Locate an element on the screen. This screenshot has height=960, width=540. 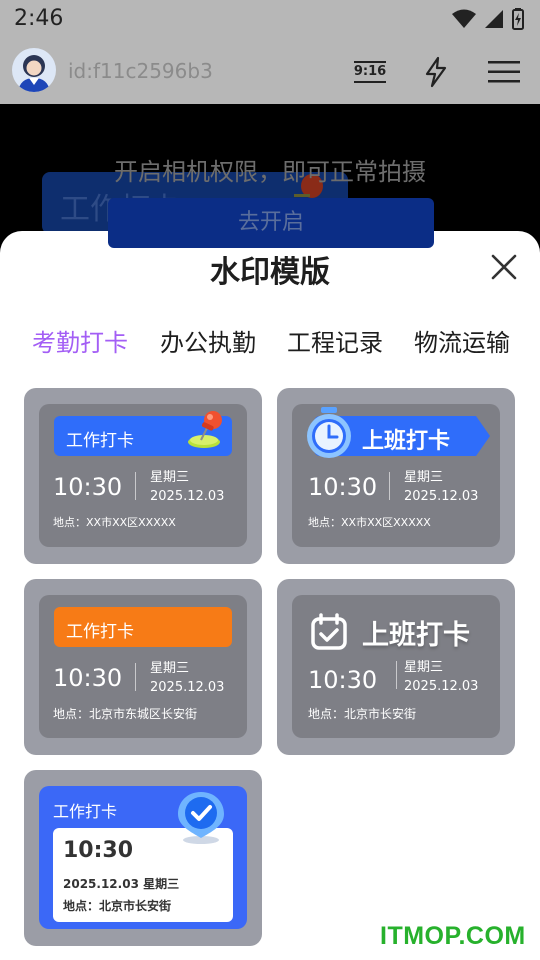
status-time: 2:46 is located at coordinates (39, 18).